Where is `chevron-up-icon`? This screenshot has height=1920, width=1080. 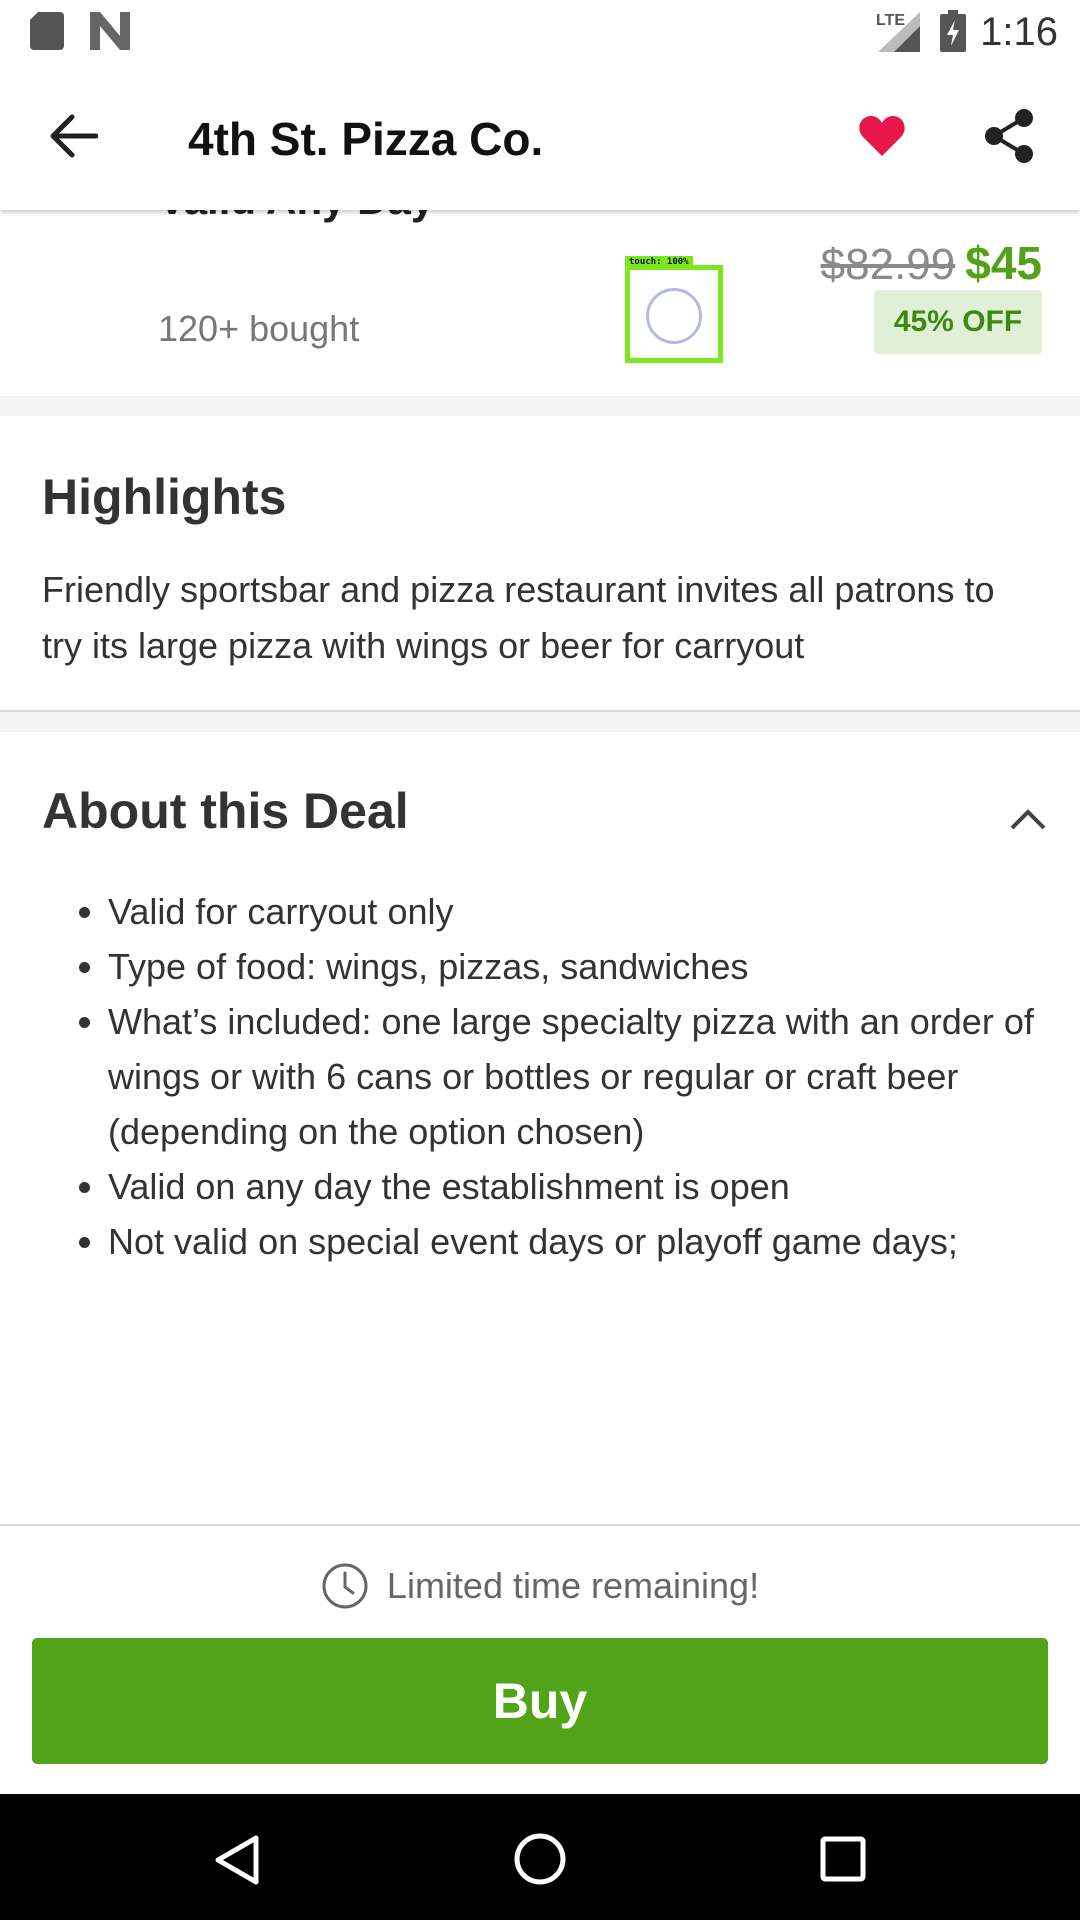
chevron-up-icon is located at coordinates (1028, 820).